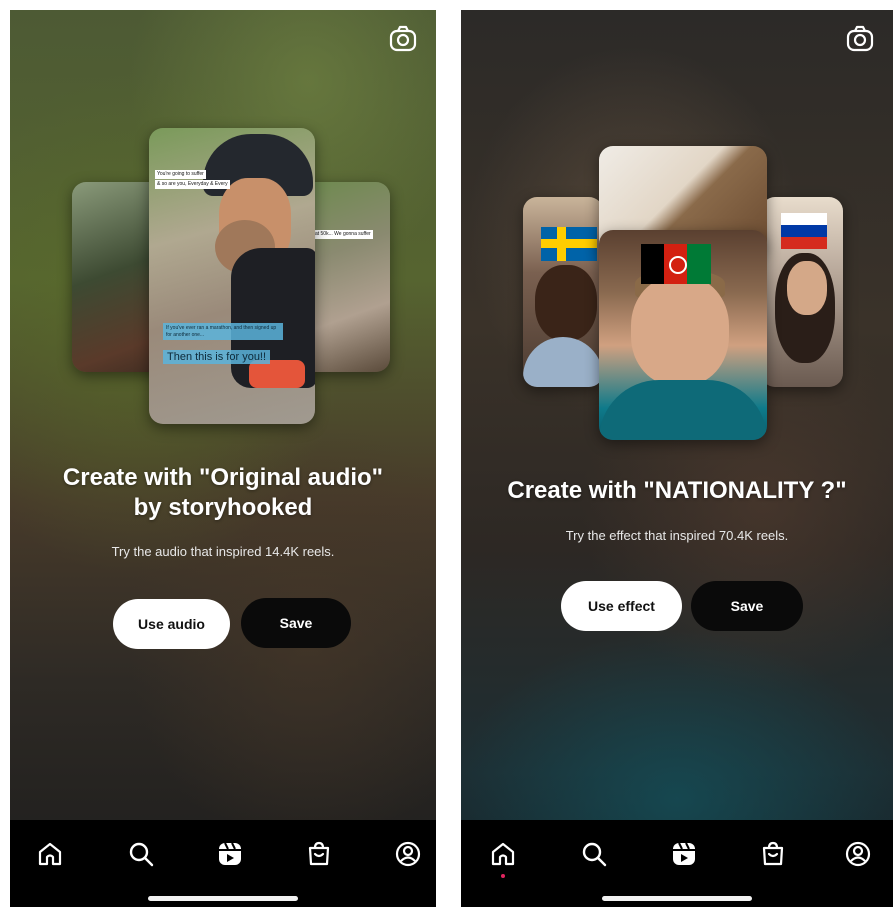 This screenshot has height=907, width=893. I want to click on sweden-flag-icon, so click(569, 244).